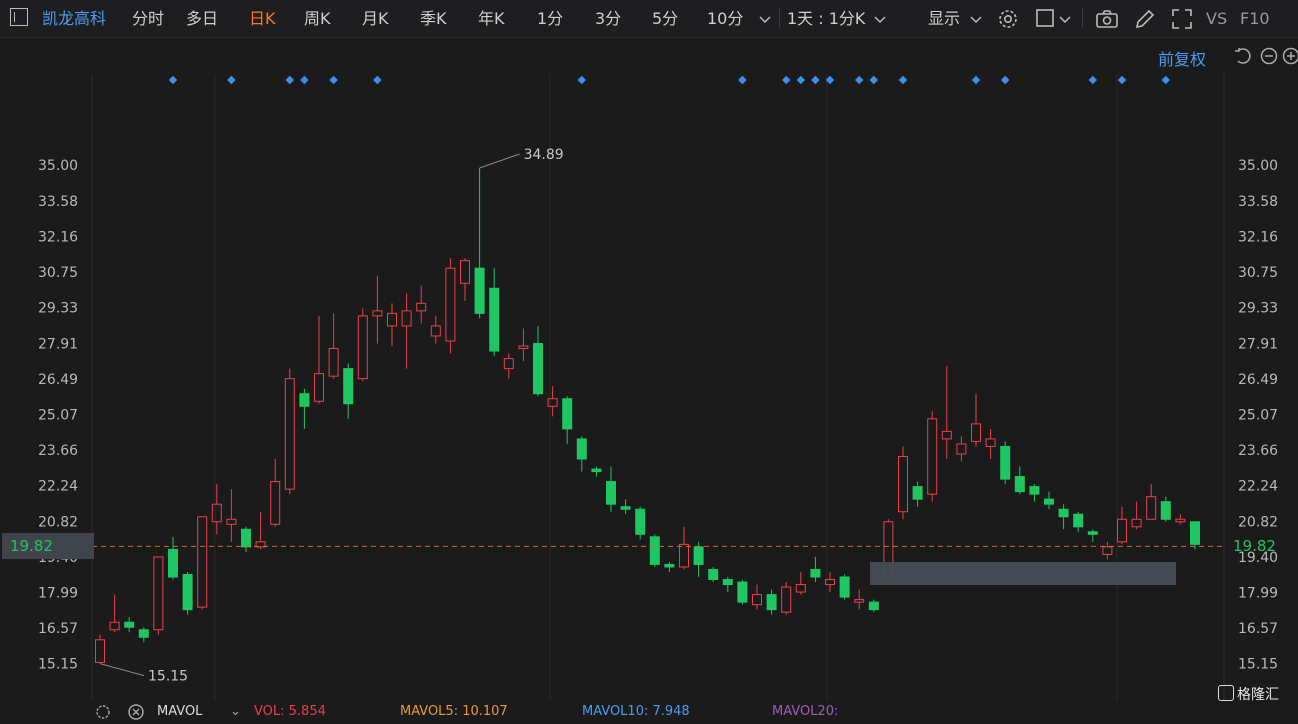 The width and height of the screenshot is (1298, 724). I want to click on y-tick-label-right: 25.07, so click(1258, 416).